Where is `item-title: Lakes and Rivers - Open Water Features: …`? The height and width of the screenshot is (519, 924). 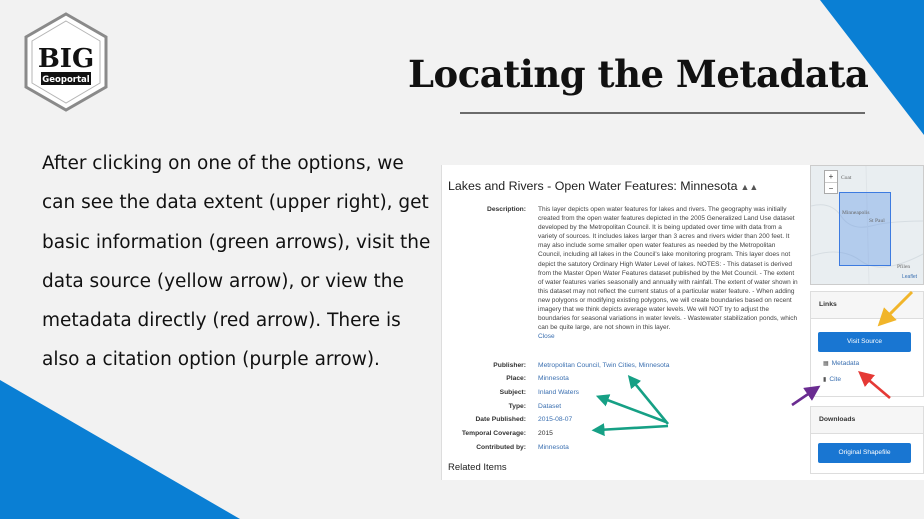 item-title: Lakes and Rivers - Open Water Features: … is located at coordinates (603, 186).